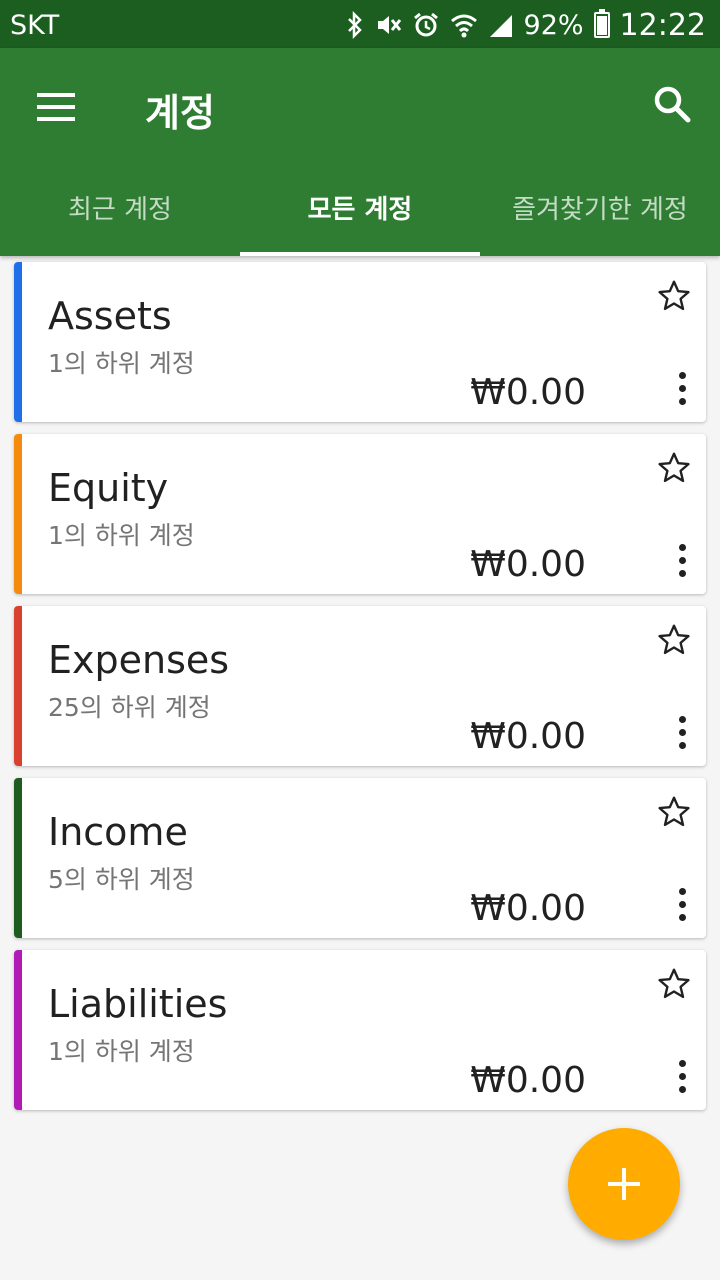 The height and width of the screenshot is (1280, 720). I want to click on clock: 12:22, so click(662, 25).